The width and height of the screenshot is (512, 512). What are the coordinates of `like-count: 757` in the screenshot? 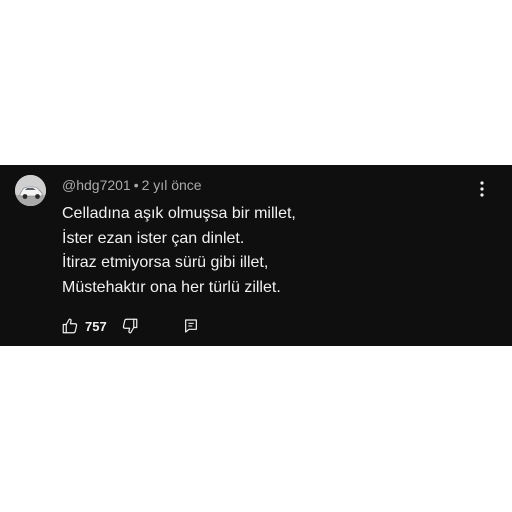 It's located at (96, 326).